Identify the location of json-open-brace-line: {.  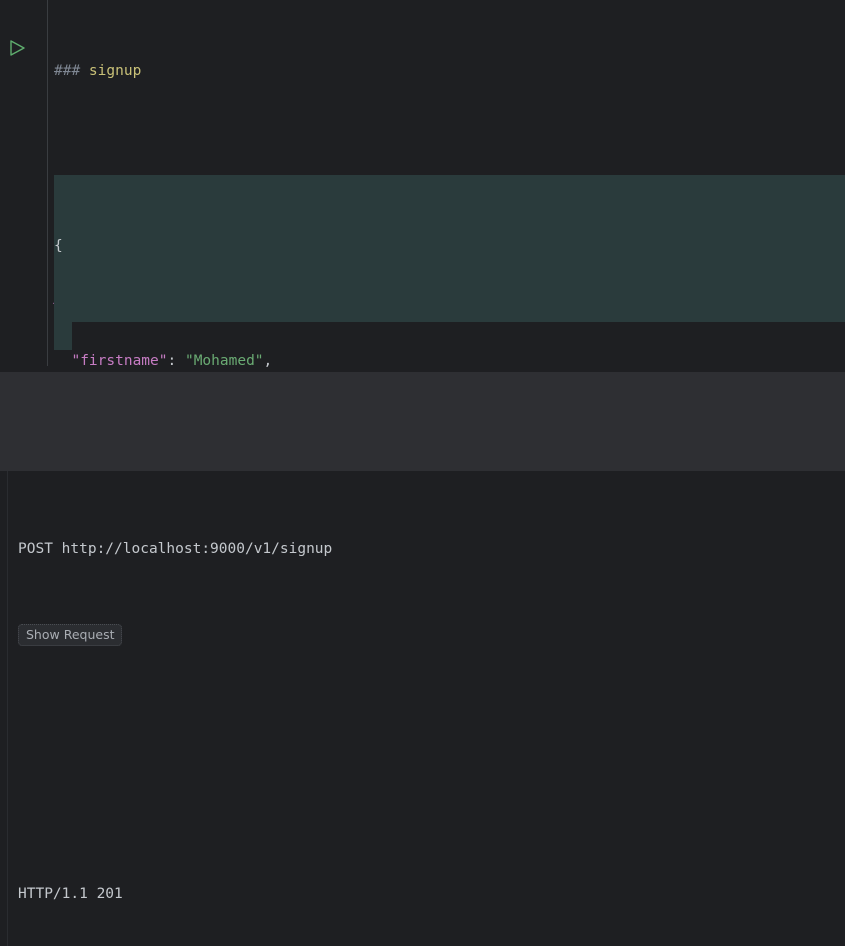
(449, 246).